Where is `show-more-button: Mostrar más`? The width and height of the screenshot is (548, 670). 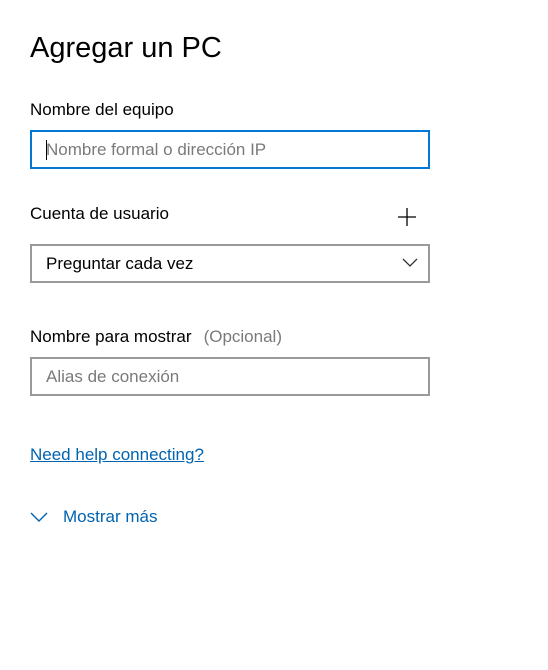
show-more-button: Mostrar más is located at coordinates (93, 517).